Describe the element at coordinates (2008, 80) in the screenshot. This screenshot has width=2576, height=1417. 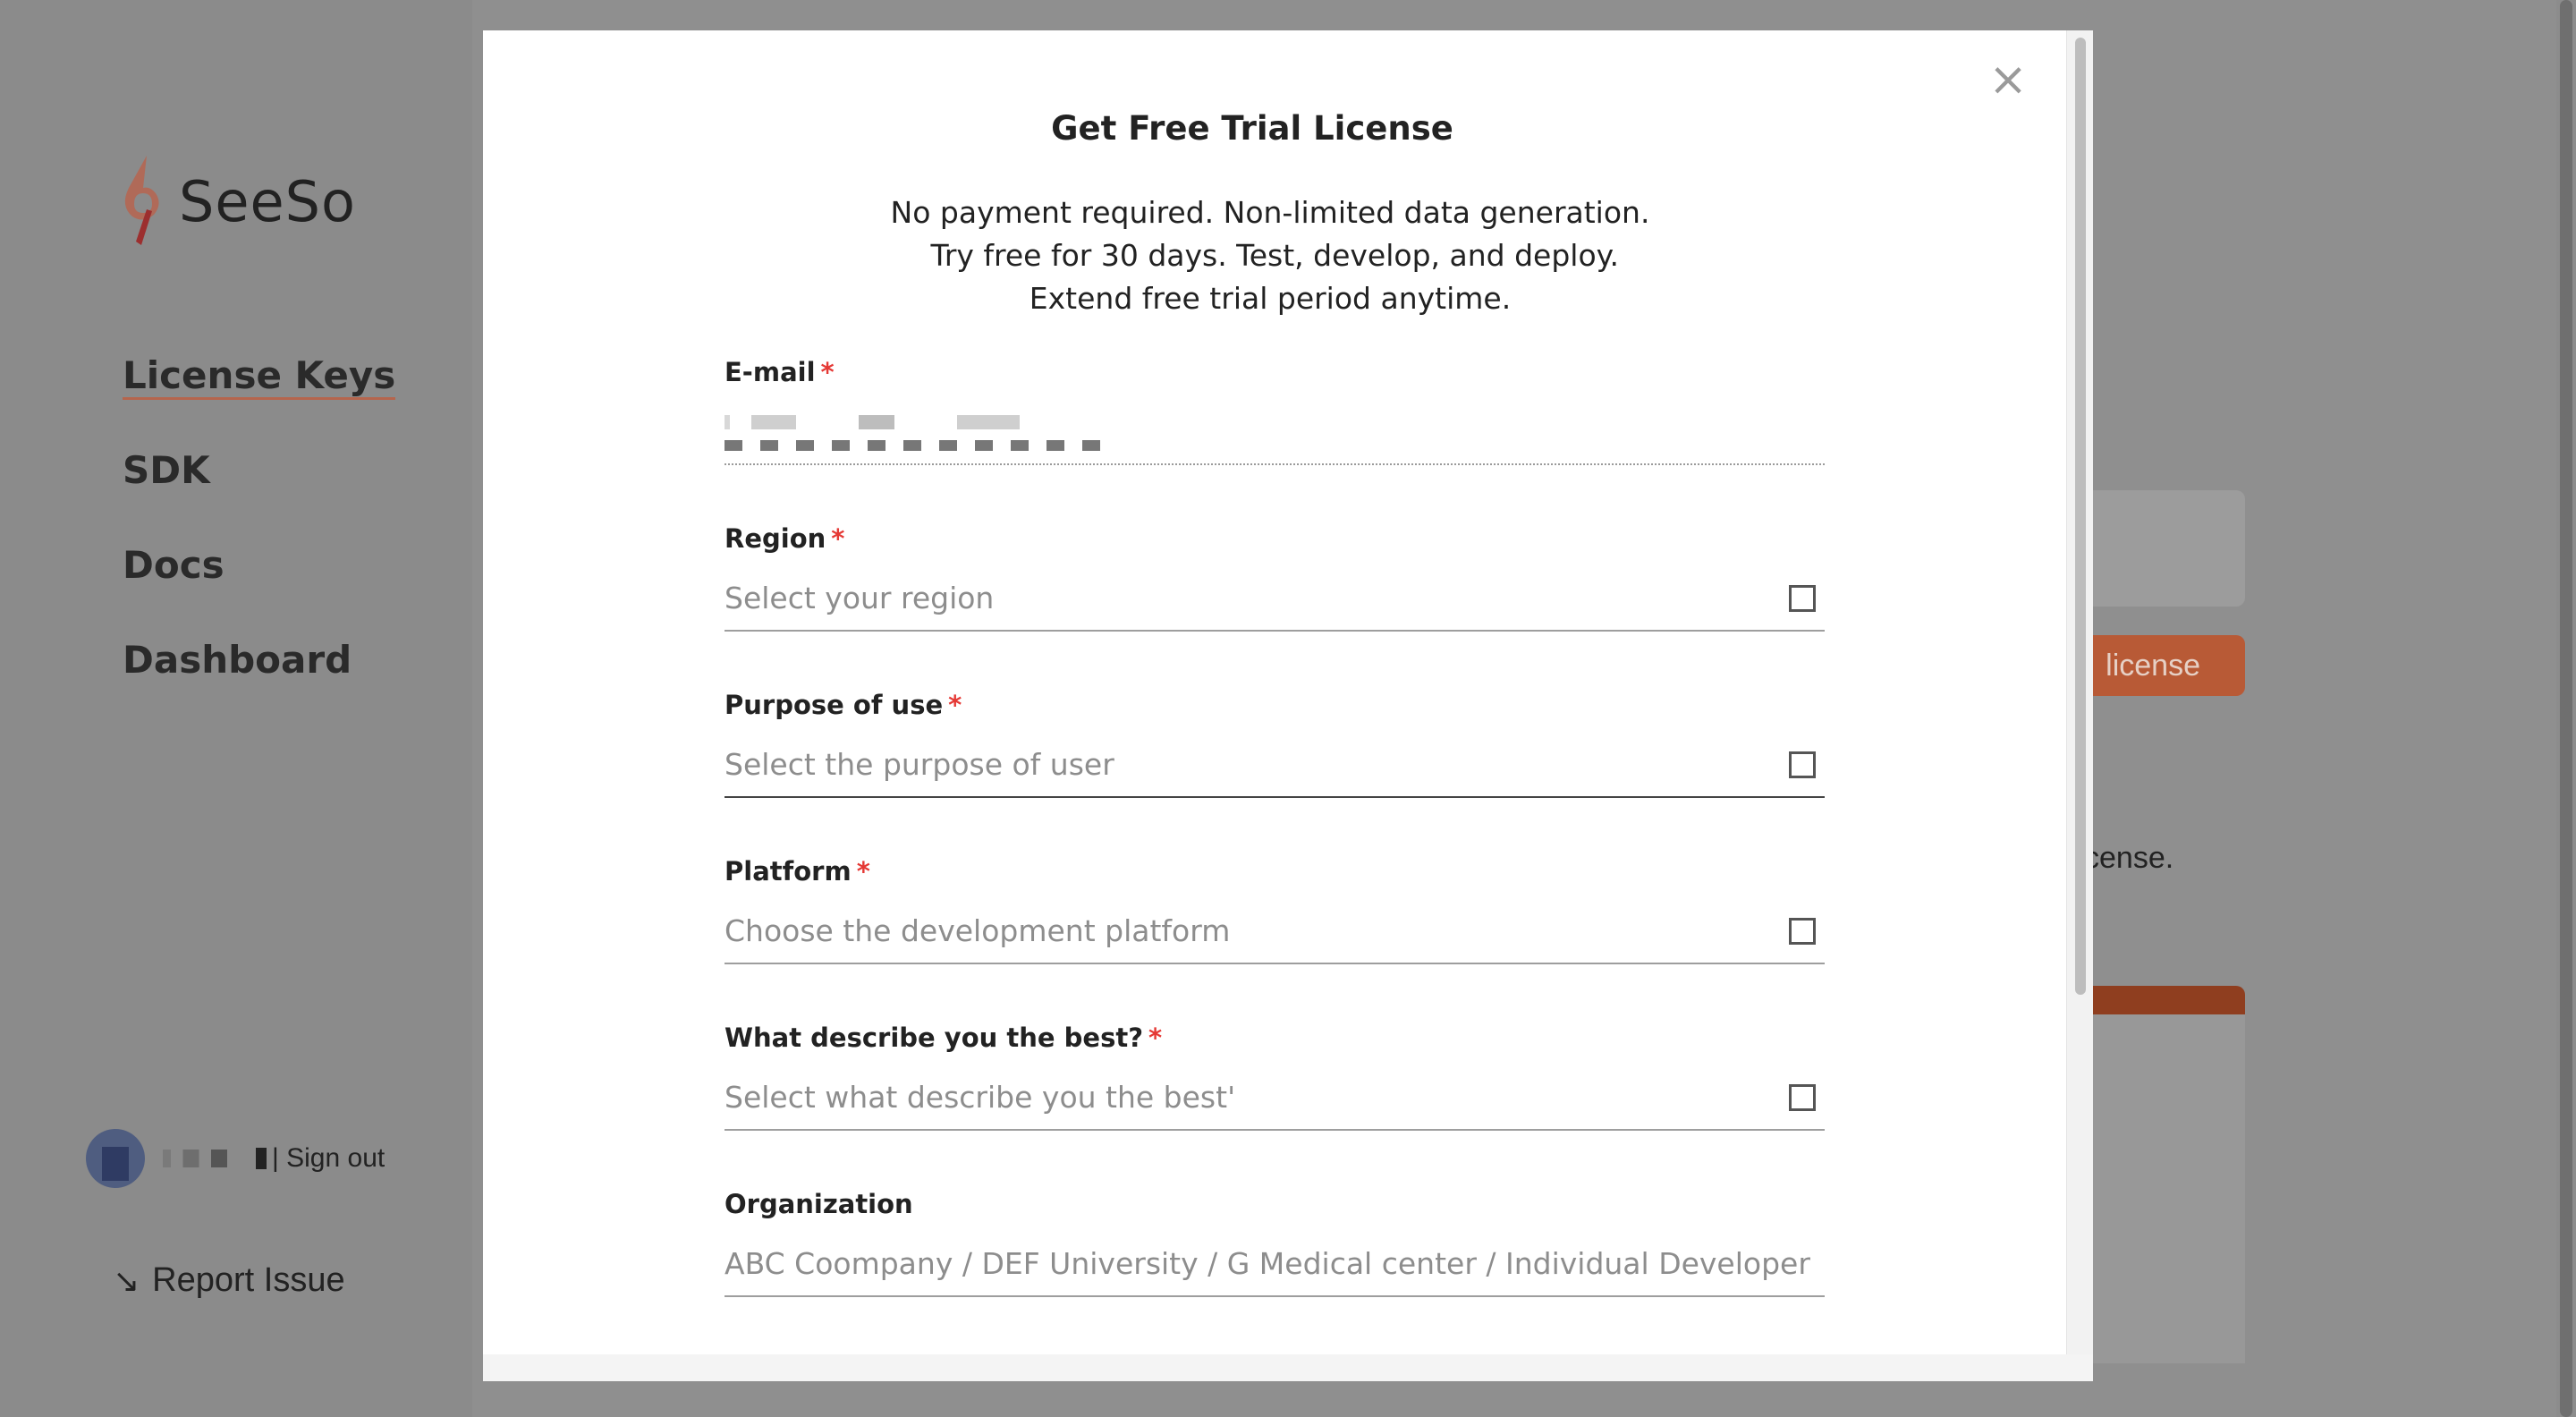
I see `close-icon: ×` at that location.